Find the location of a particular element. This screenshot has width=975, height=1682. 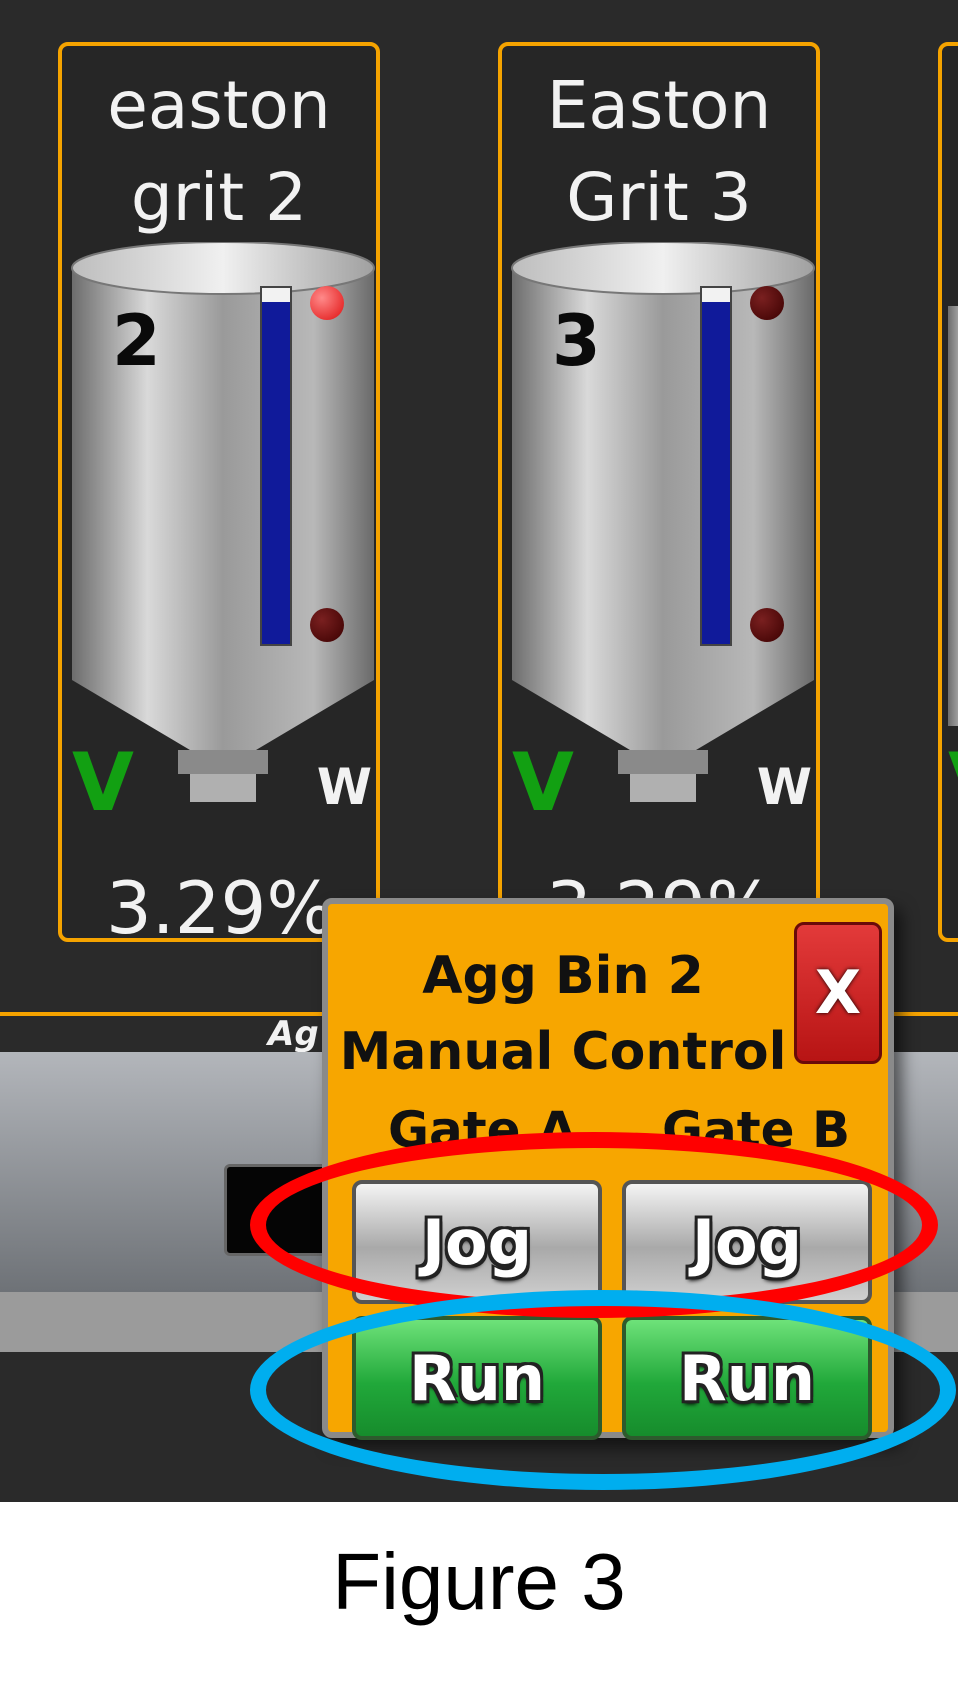

bin-title-line2: Grit 3 is located at coordinates (659, 197).